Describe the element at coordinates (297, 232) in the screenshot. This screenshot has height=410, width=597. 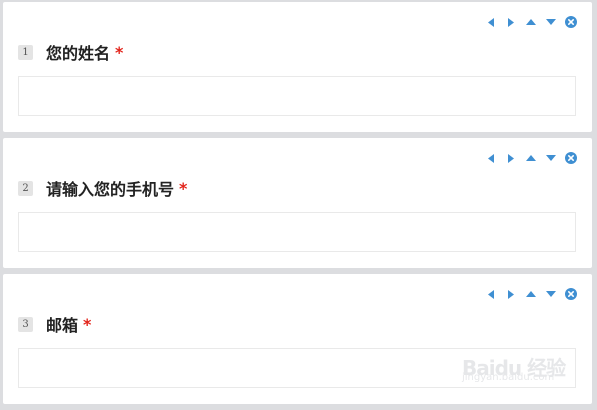
I see `phone-input` at that location.